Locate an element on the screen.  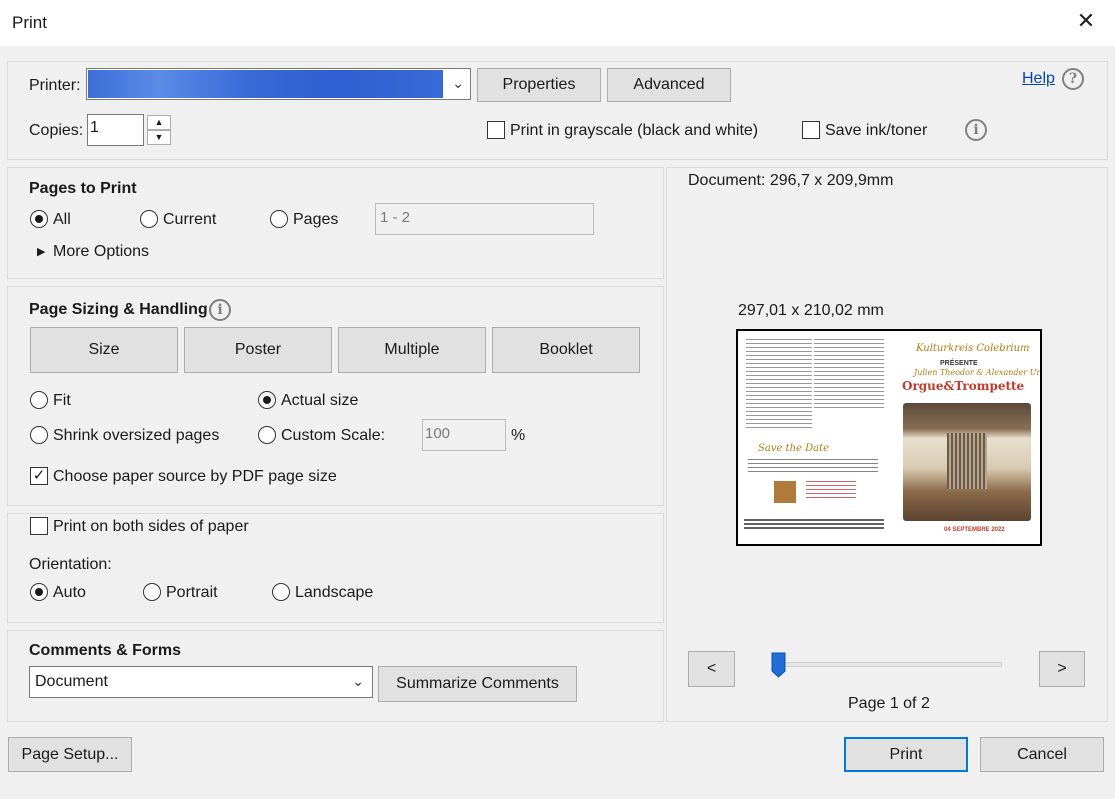
paper-source-checkbox: ✓ is located at coordinates (39, 476).